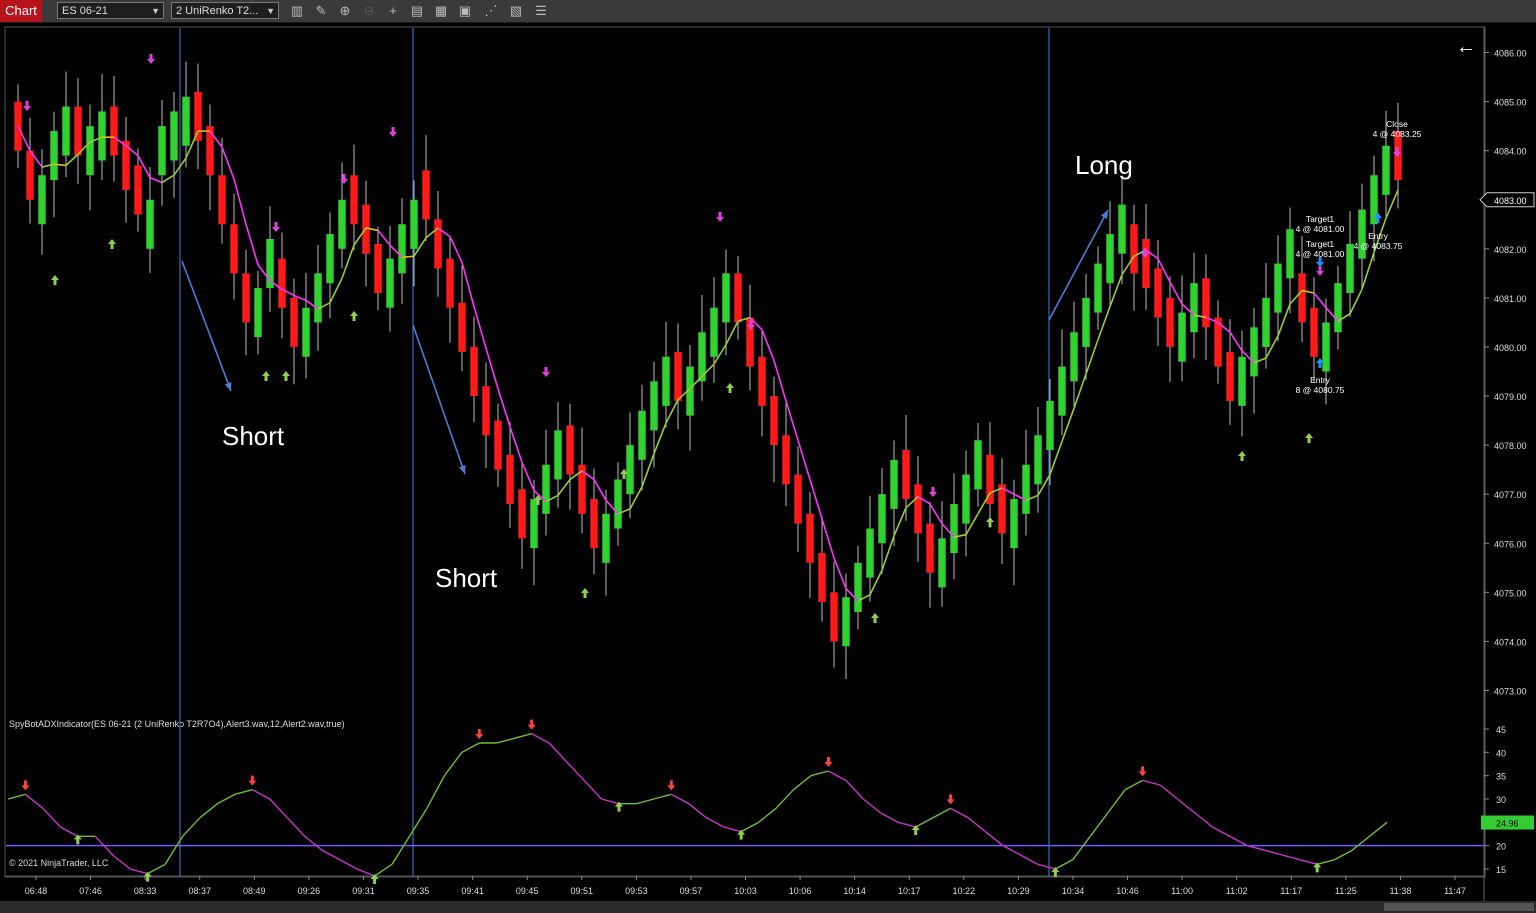 The image size is (1536, 913). I want to click on x-tick-label: 09:57, so click(691, 891).